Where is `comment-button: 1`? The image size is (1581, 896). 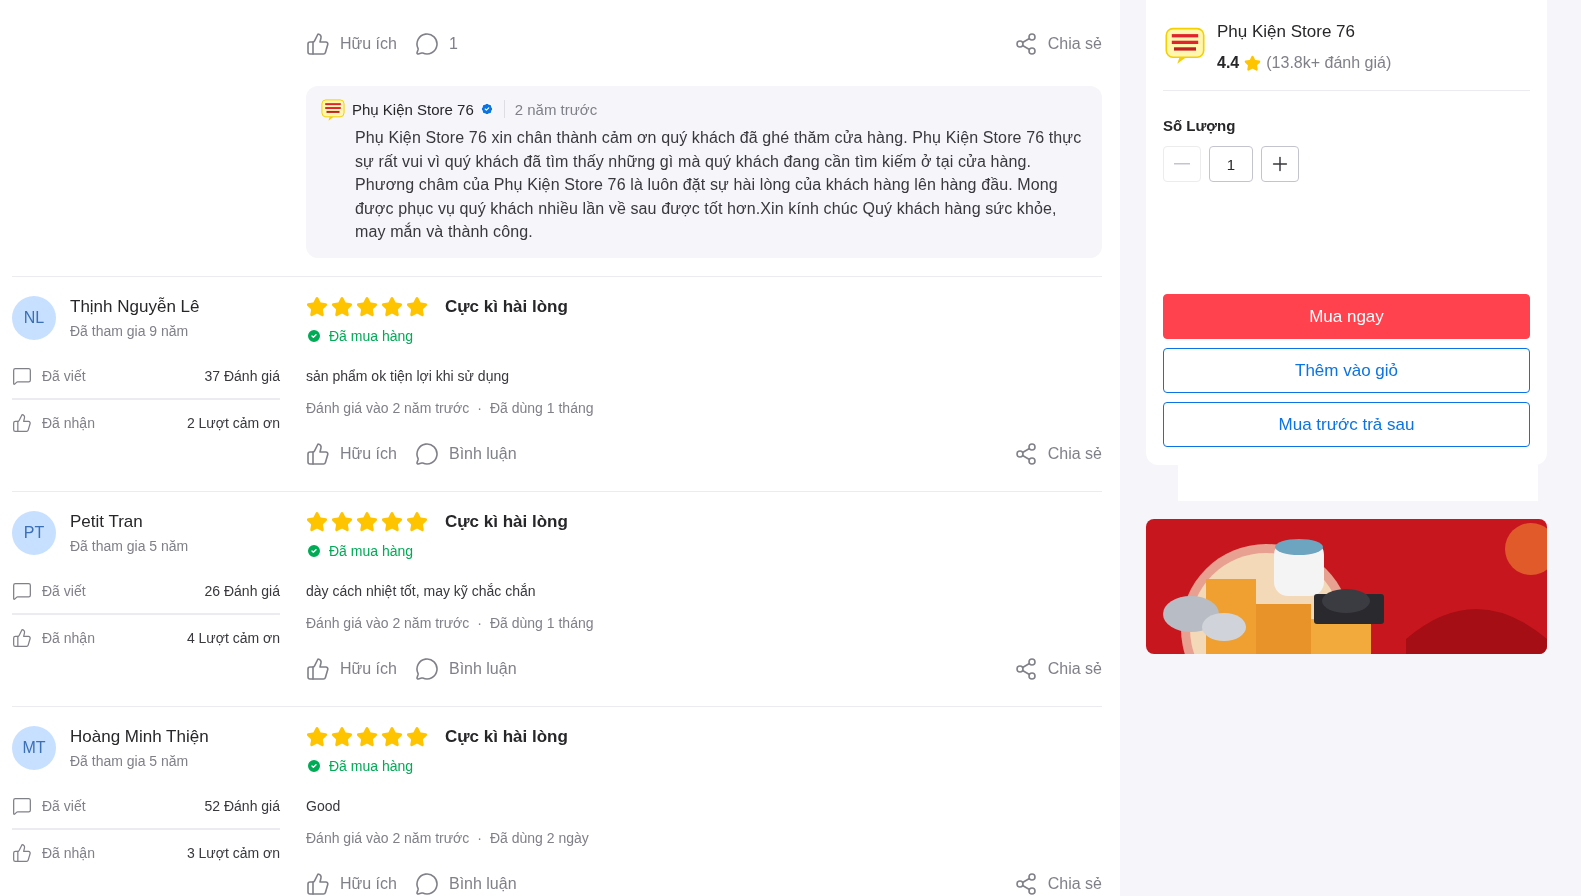 comment-button: 1 is located at coordinates (436, 44).